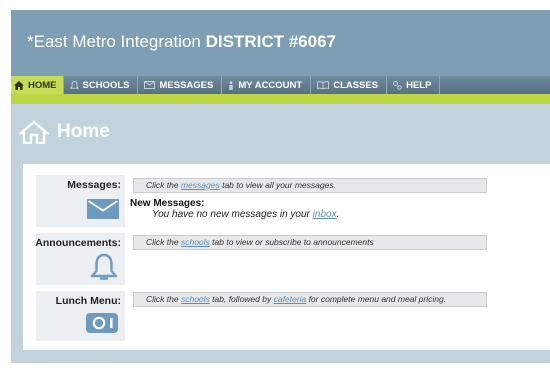 The height and width of the screenshot is (373, 550). I want to click on announcements-bar-text: Click the, so click(163, 242).